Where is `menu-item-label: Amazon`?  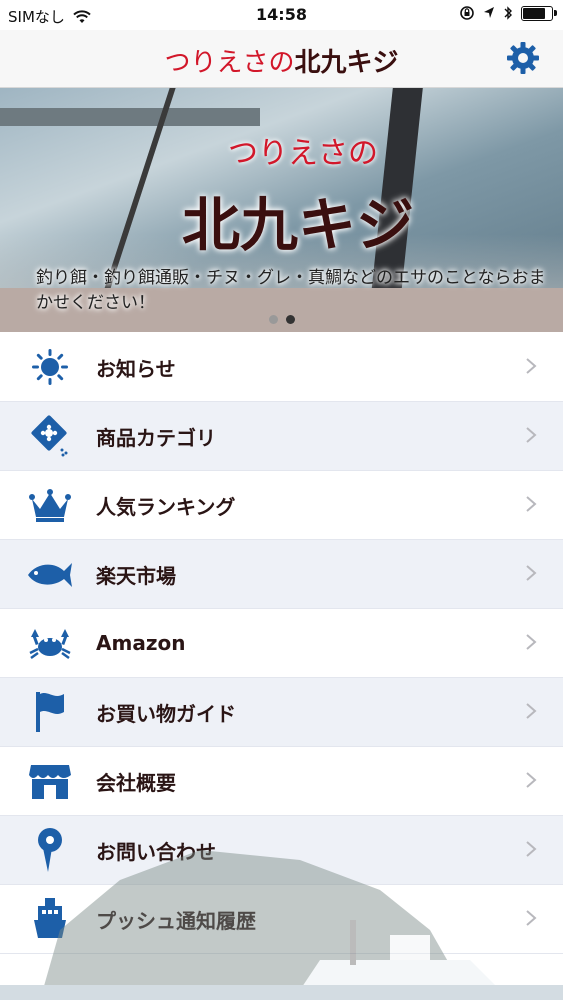 menu-item-label: Amazon is located at coordinates (141, 643).